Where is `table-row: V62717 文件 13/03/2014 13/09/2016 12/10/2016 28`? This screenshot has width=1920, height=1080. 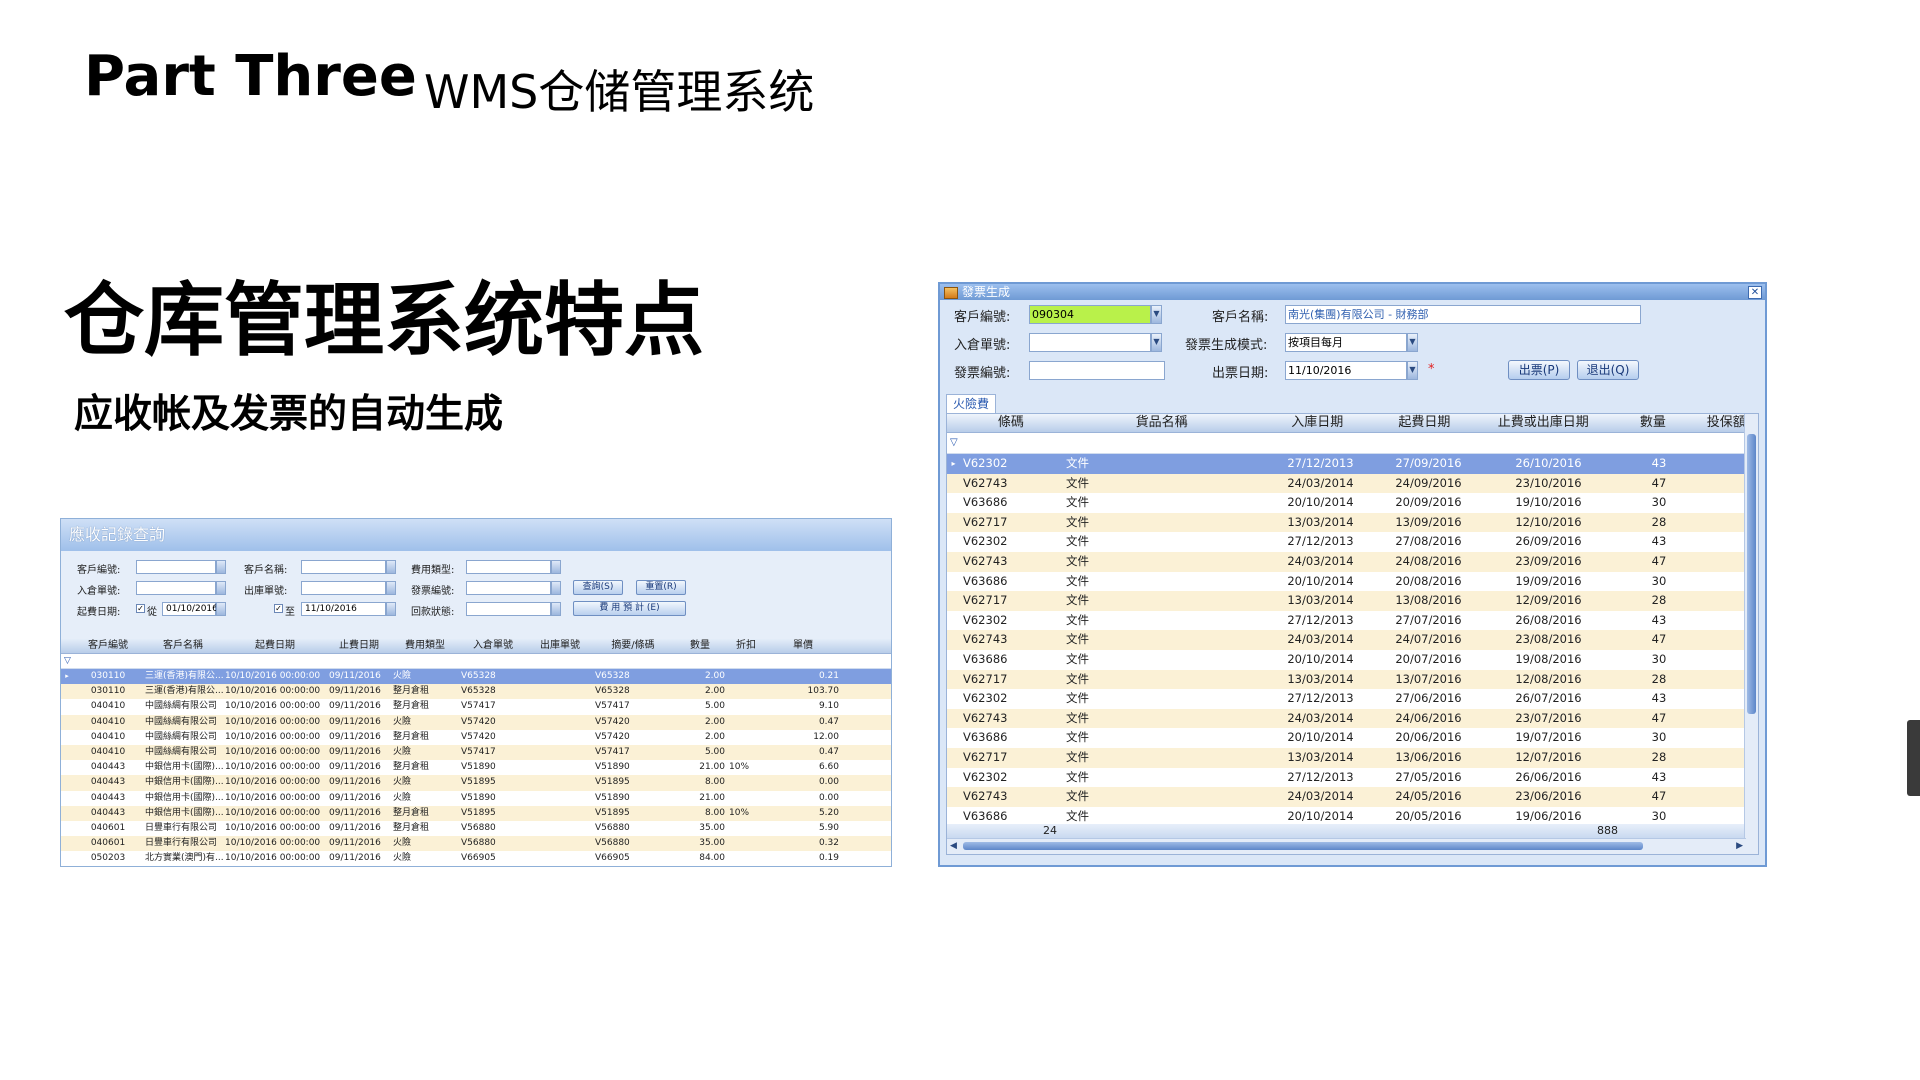
table-row: V62717 文件 13/03/2014 13/09/2016 12/10/2016 28 is located at coordinates (1352, 522).